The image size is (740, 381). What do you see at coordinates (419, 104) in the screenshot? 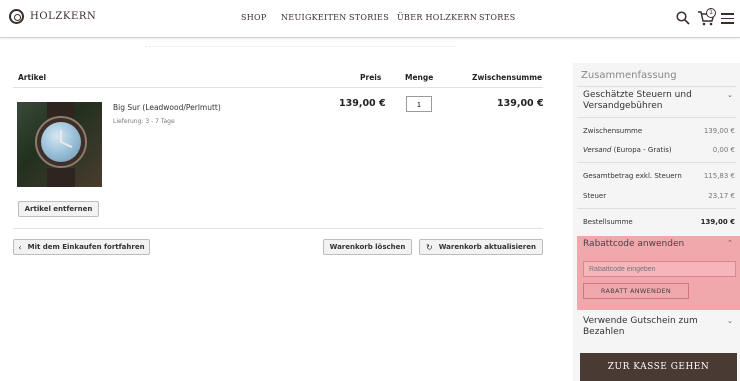
I see `quantity-input` at bounding box center [419, 104].